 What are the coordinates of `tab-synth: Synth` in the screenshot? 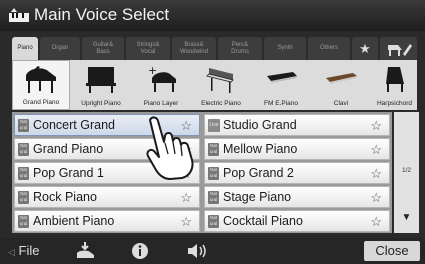 It's located at (285, 48).